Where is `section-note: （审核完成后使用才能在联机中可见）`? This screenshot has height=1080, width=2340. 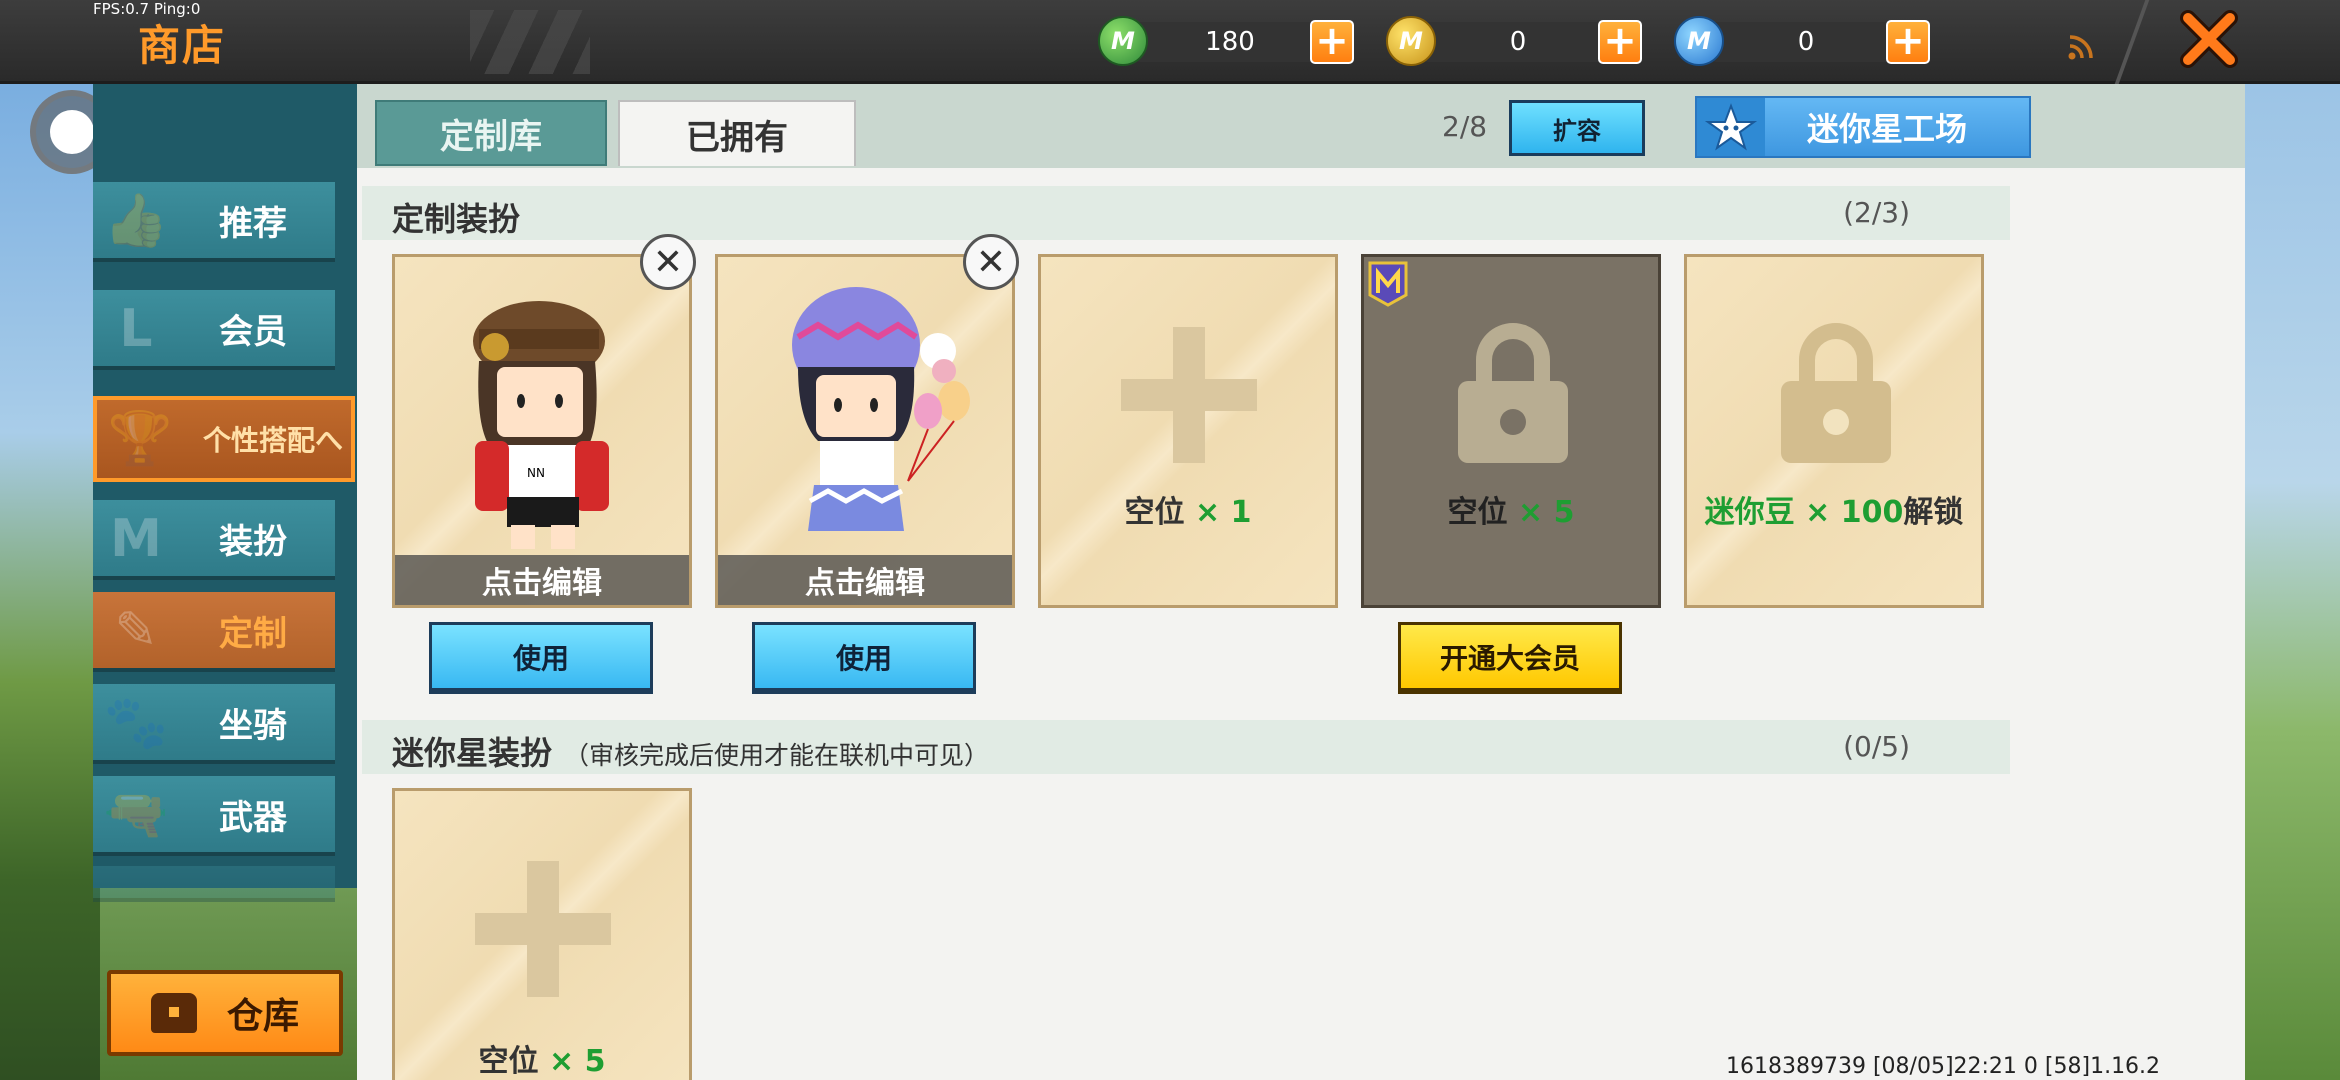 section-note: （审核完成后使用才能在联机中可见） is located at coordinates (777, 755).